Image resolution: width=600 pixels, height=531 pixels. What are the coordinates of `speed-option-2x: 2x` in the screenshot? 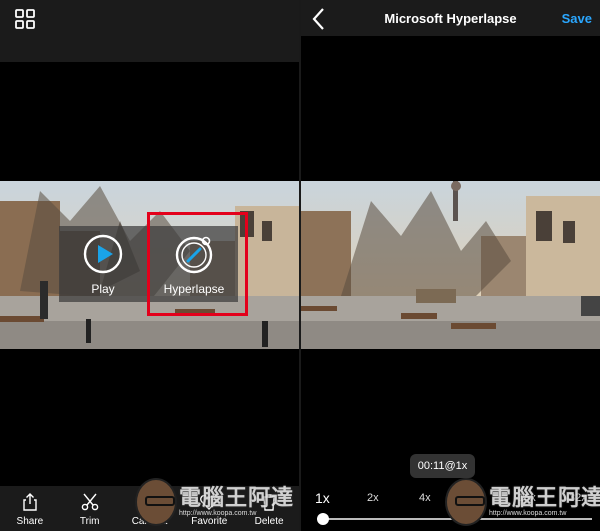 It's located at (373, 498).